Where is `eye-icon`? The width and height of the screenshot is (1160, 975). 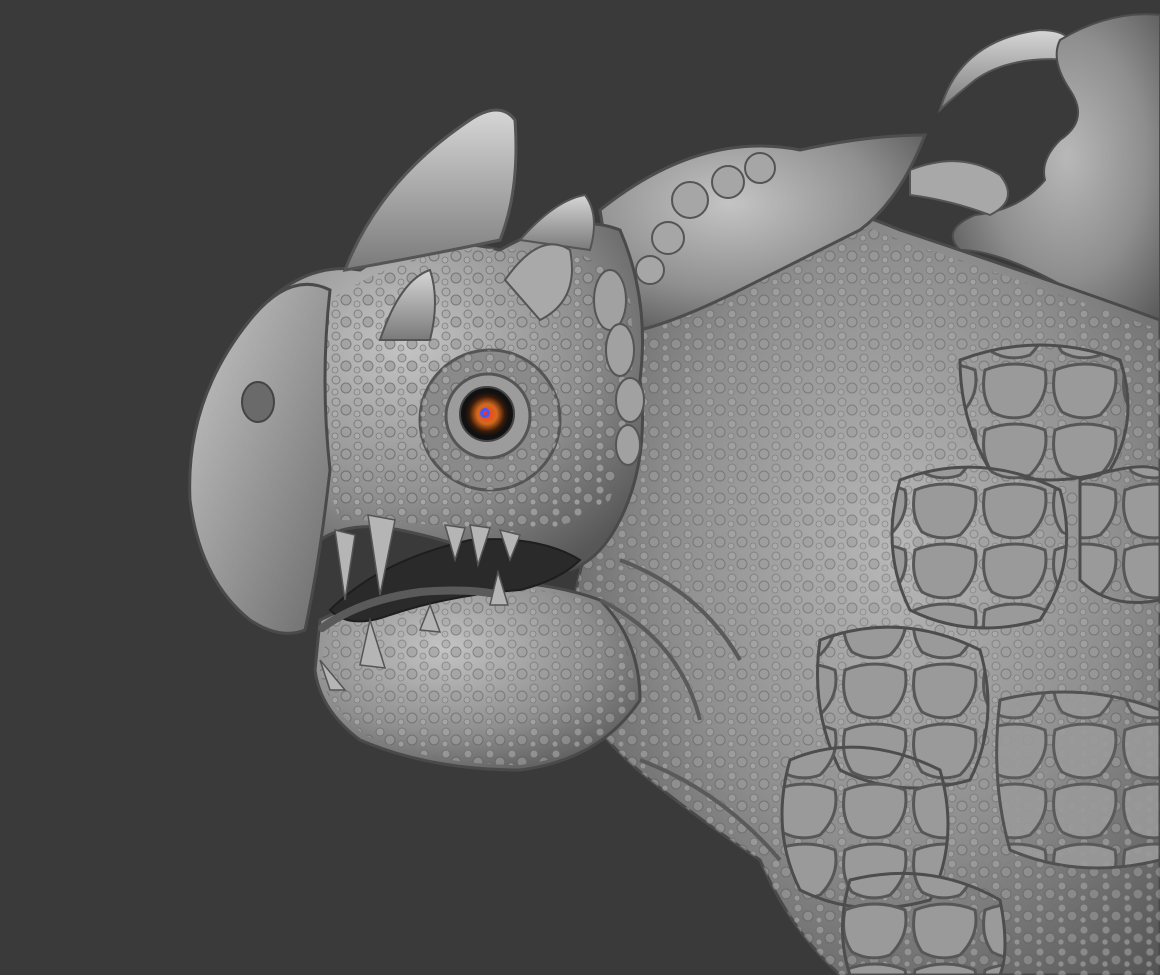
eye-icon is located at coordinates (490, 420).